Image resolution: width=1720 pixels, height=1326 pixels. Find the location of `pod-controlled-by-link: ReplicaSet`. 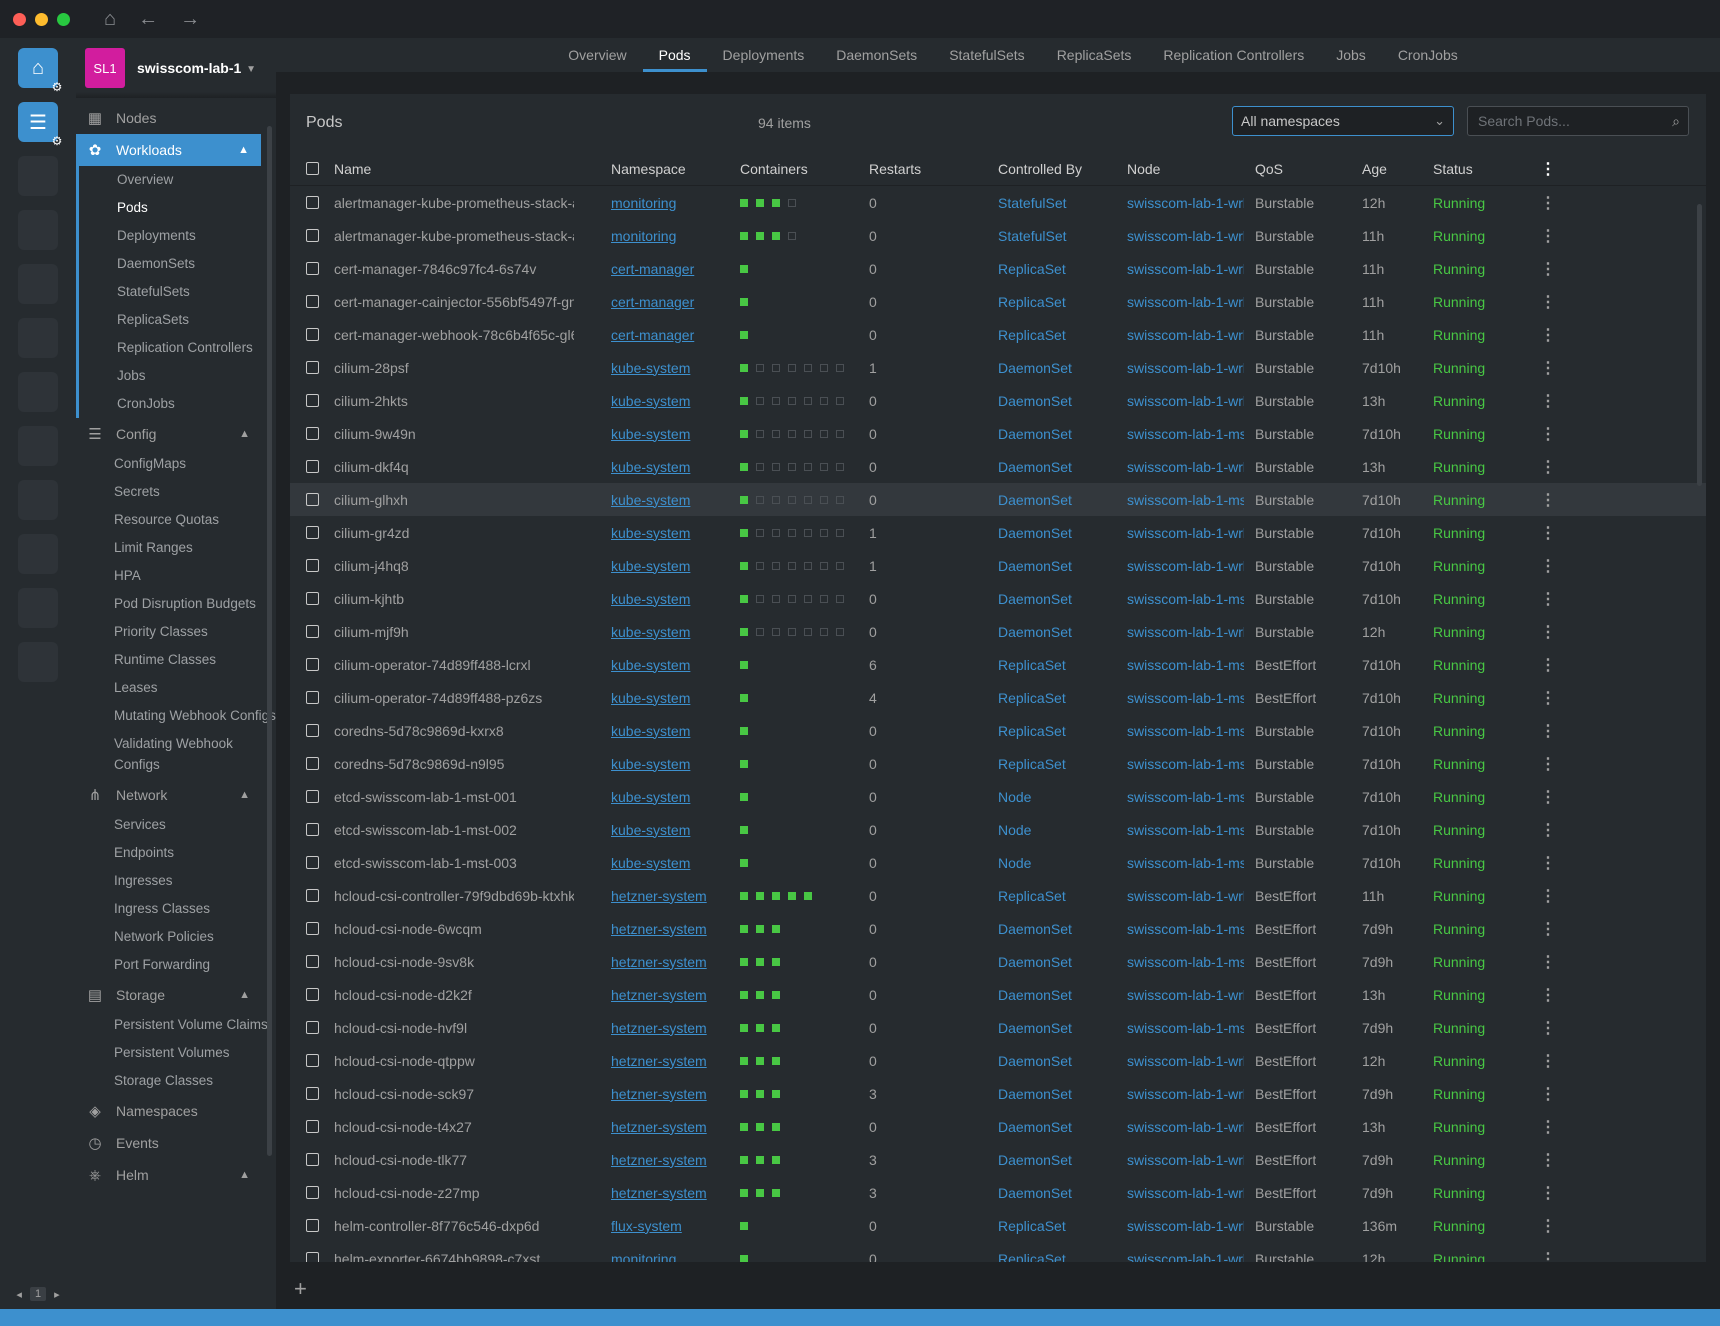

pod-controlled-by-link: ReplicaSet is located at coordinates (1032, 731).